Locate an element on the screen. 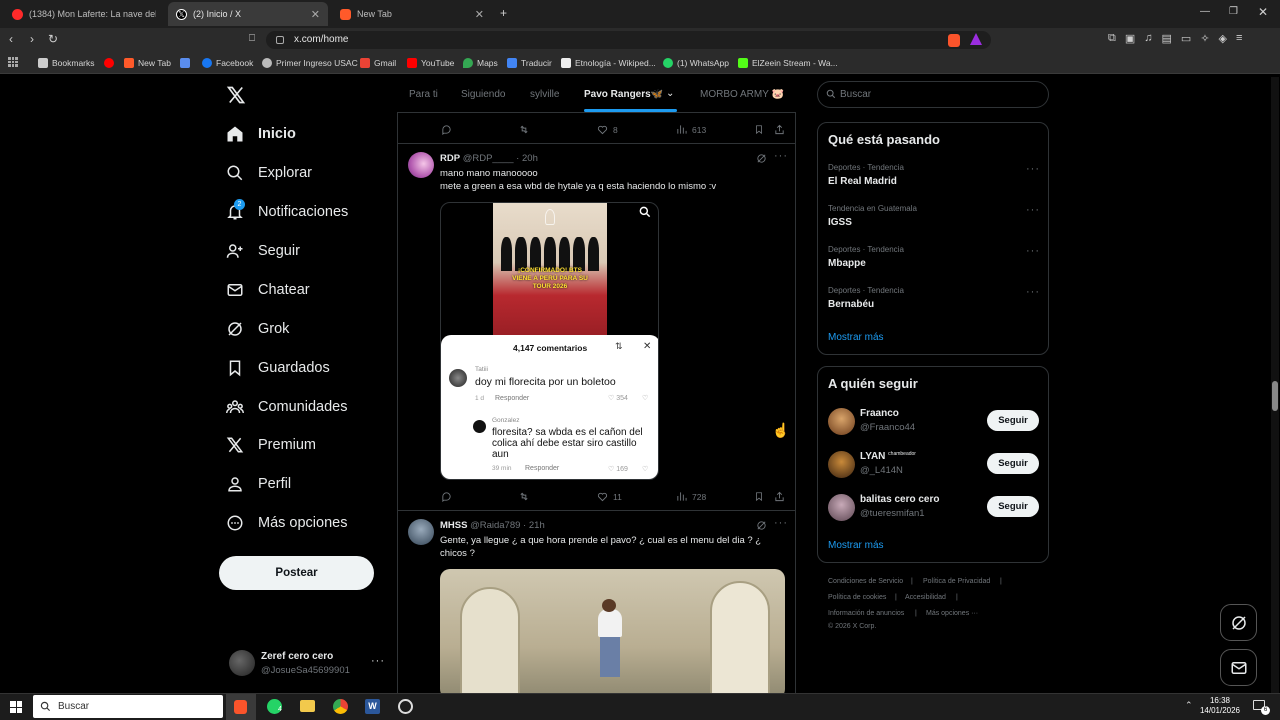 The width and height of the screenshot is (1280, 720). footer-link: Accesibilidad is located at coordinates (925, 597).